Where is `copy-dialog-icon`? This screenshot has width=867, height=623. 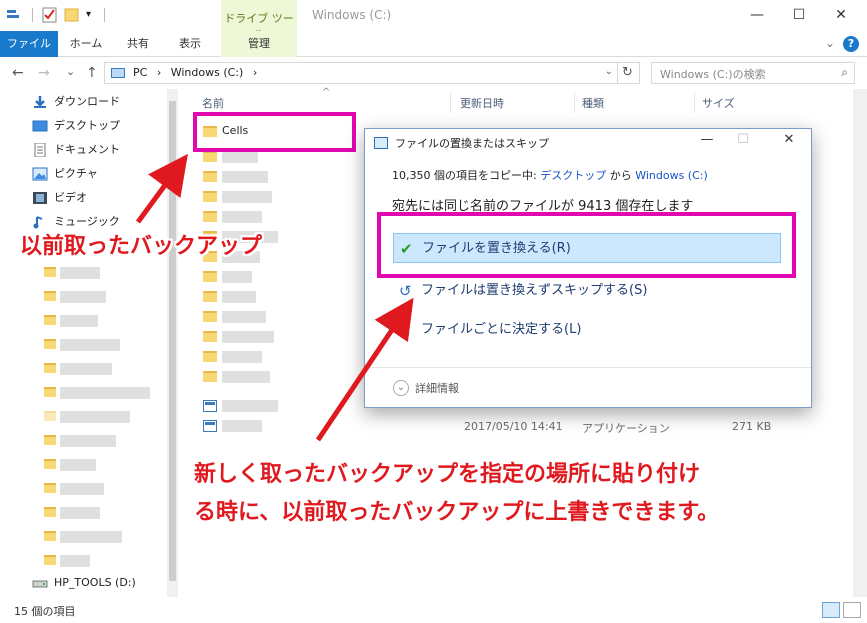 copy-dialog-icon is located at coordinates (381, 143).